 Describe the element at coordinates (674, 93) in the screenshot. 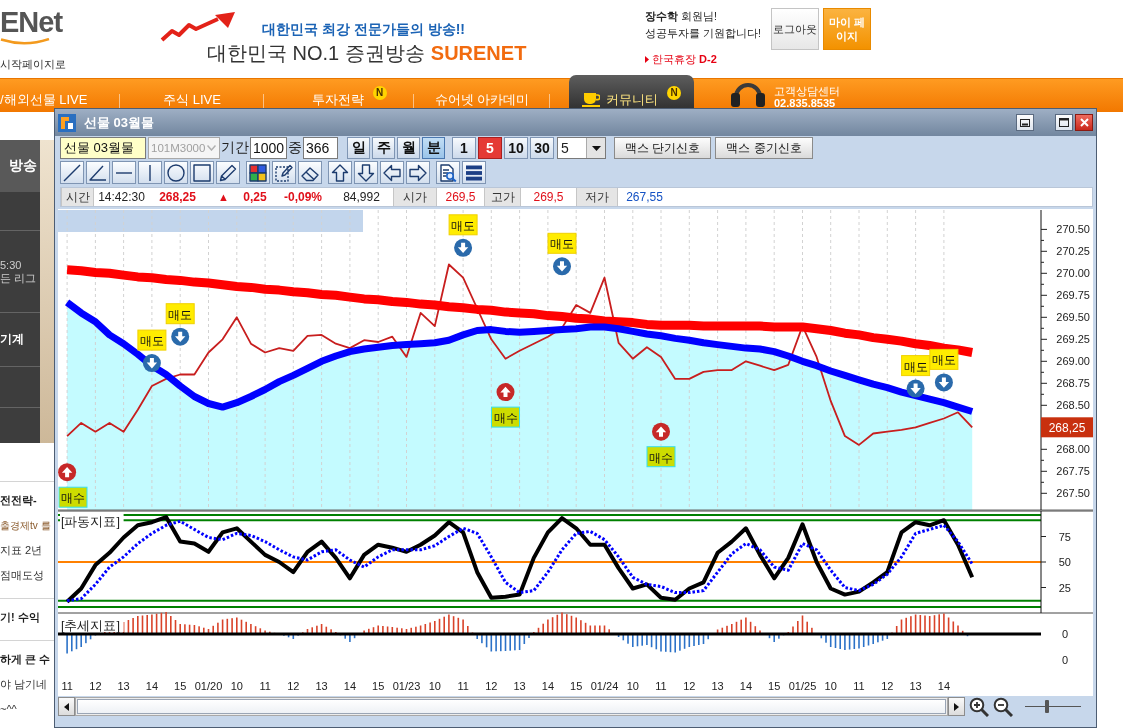

I see `new-badge: N` at that location.